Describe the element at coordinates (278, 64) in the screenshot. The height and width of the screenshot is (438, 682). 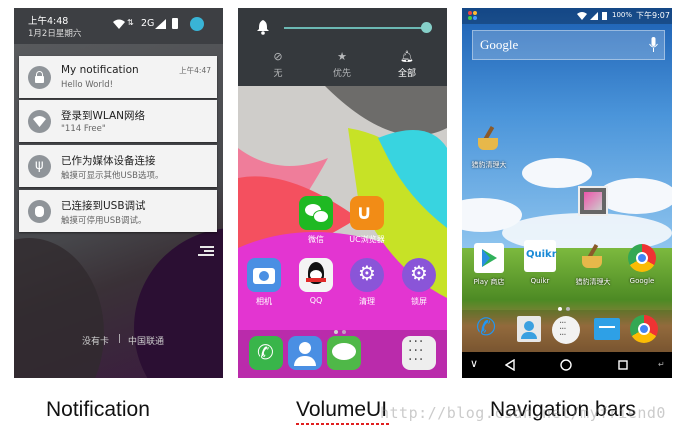
I see `mode-none: ⊘ 无` at that location.